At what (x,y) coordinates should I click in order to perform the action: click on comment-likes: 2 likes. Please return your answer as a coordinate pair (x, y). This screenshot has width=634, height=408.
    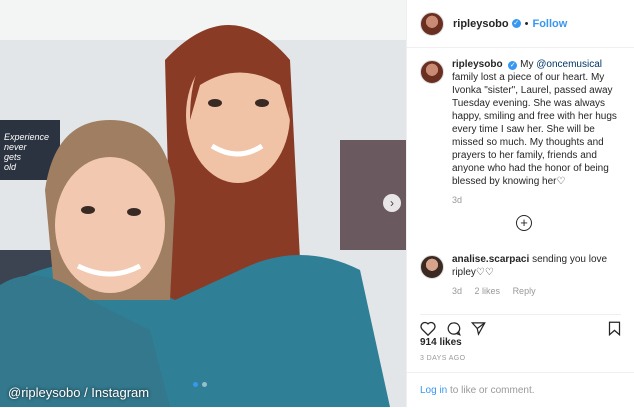
    Looking at the image, I should click on (488, 291).